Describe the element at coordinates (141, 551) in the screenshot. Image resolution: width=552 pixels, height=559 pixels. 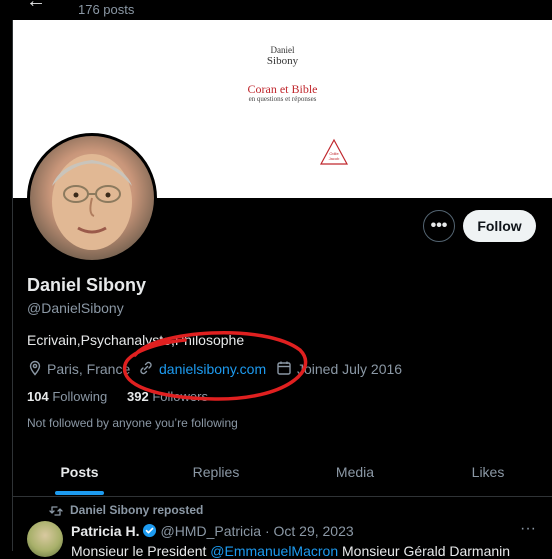
I see `tweet-text-start: Monsieur le President` at that location.